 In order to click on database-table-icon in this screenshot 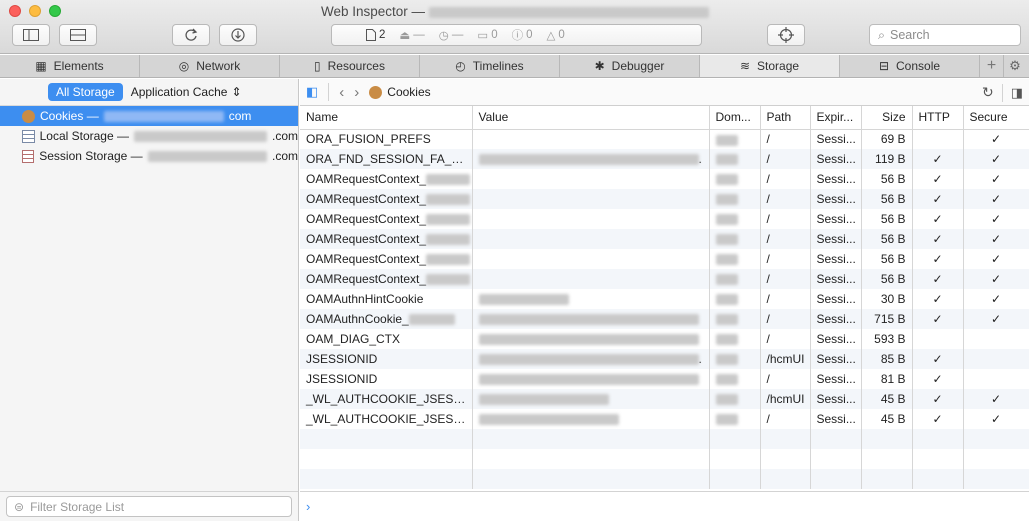, I will do `click(28, 136)`.